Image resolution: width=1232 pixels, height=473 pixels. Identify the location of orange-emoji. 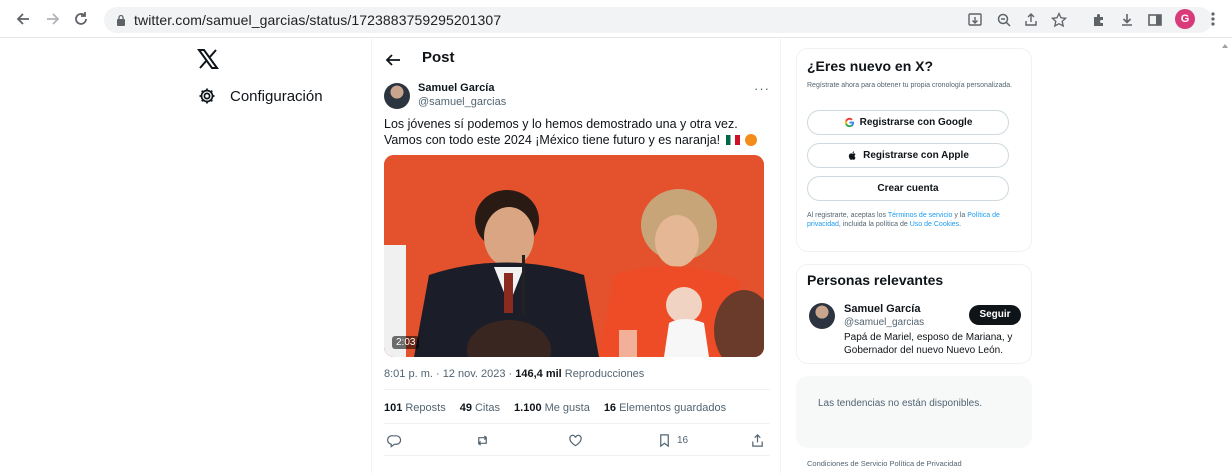
(751, 140).